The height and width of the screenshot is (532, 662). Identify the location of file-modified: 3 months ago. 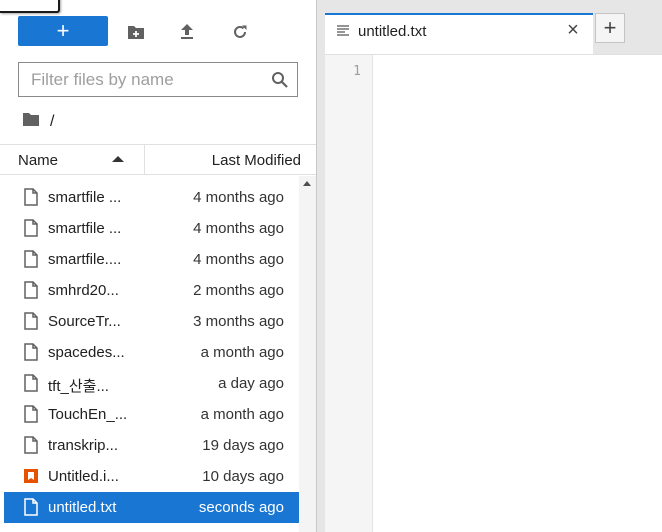
(238, 321).